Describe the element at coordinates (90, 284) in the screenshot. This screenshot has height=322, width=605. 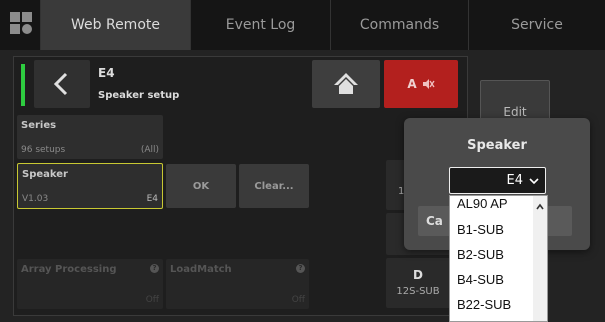
I see `array-processing-cell: Array Processing ? Off` at that location.